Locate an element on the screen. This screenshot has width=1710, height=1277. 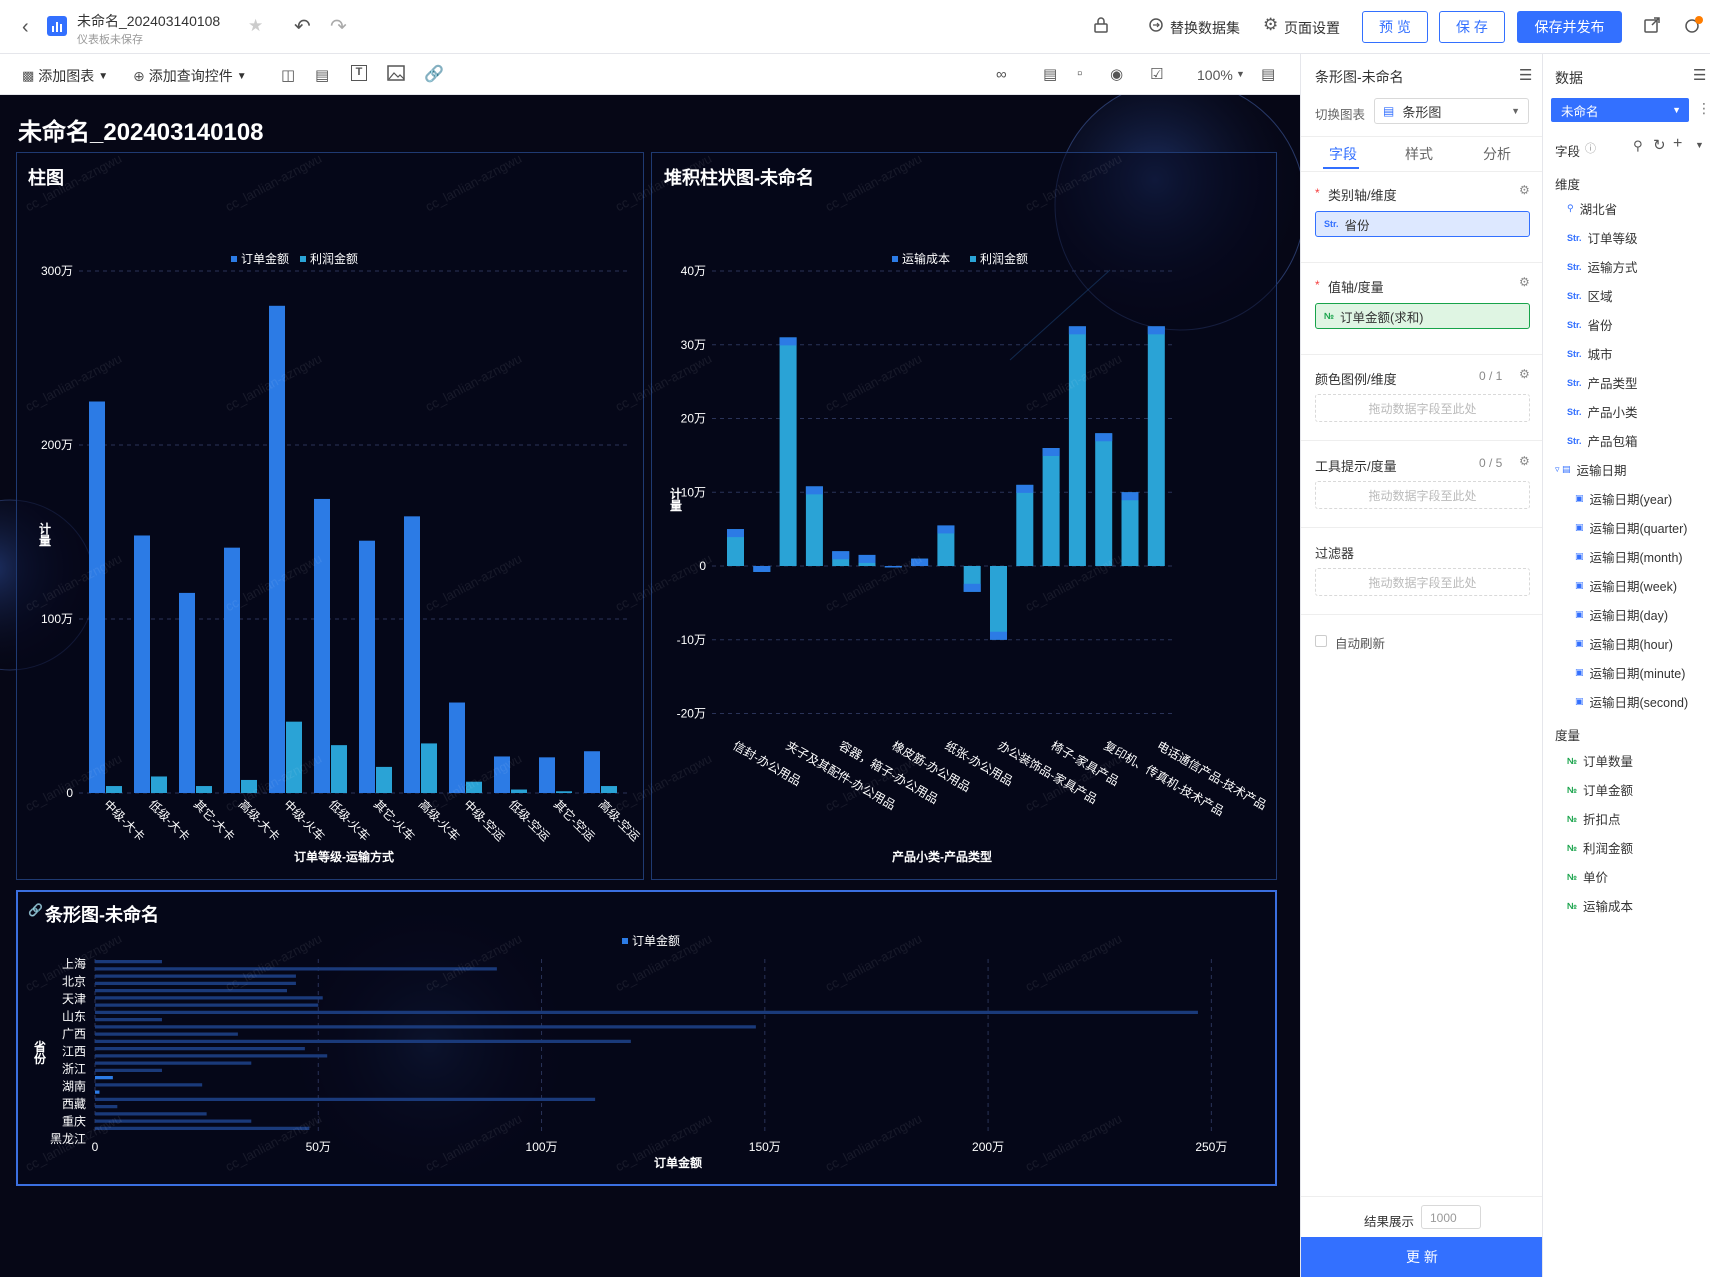
search-icon: ⚲ is located at coordinates (1638, 146).